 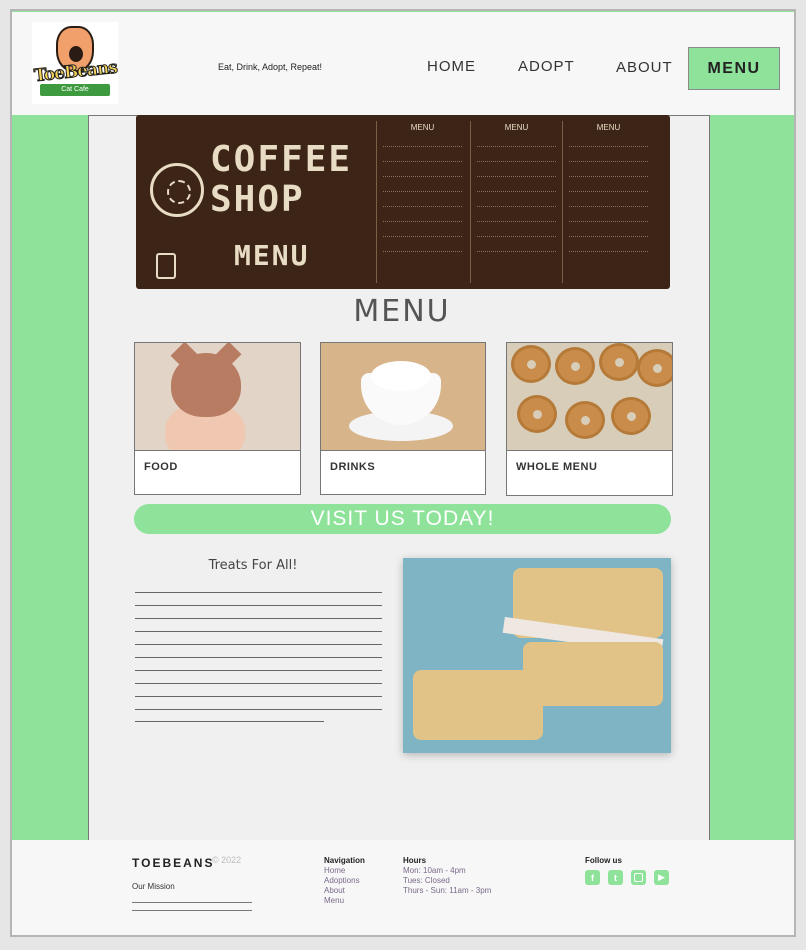 What do you see at coordinates (592, 877) in the screenshot?
I see `facebook-icon: f` at bounding box center [592, 877].